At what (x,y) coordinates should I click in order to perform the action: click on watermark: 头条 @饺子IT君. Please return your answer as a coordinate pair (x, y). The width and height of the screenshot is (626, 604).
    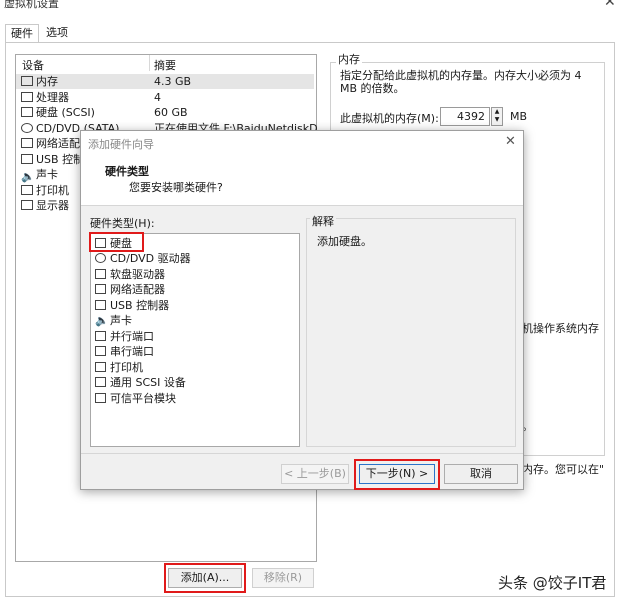
    Looking at the image, I should click on (552, 583).